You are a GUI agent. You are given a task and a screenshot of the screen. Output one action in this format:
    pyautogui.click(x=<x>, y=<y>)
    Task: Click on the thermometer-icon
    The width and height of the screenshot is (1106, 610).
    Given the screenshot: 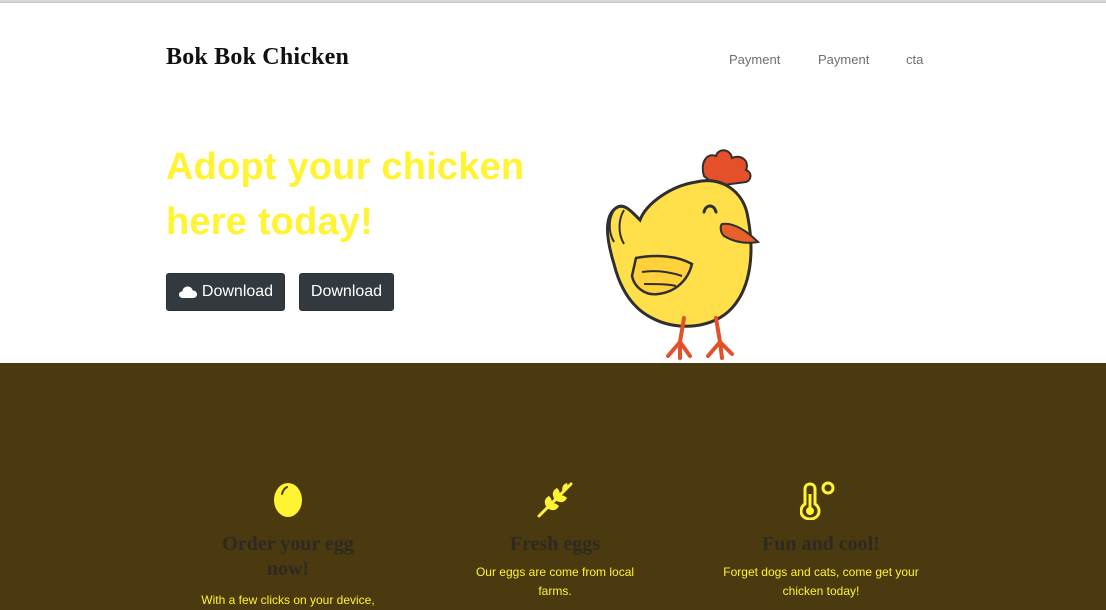 What is the action you would take?
    pyautogui.click(x=817, y=500)
    